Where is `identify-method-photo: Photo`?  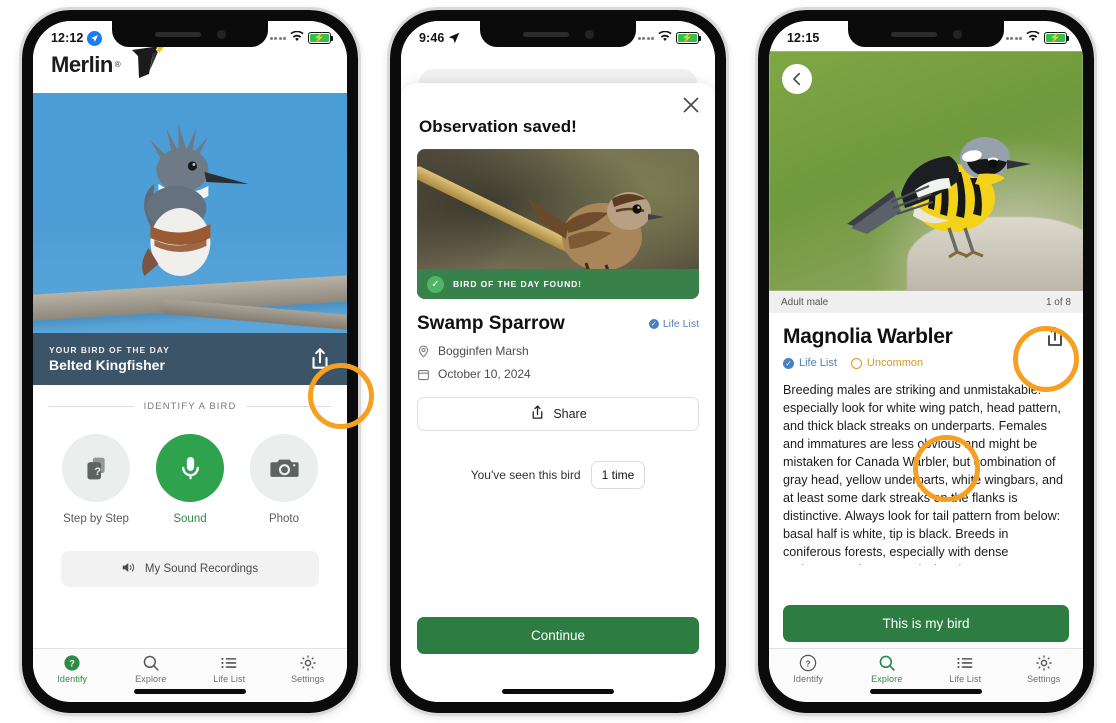 identify-method-photo: Photo is located at coordinates (284, 479).